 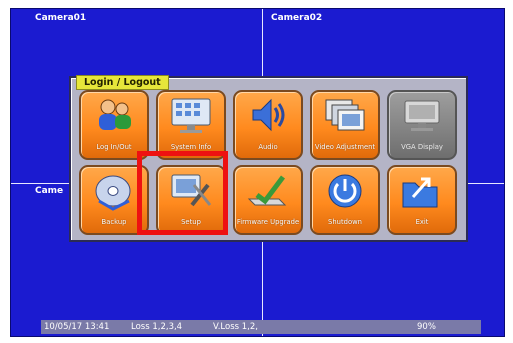 I want to click on shutdown-button: Shutdown, so click(x=345, y=200).